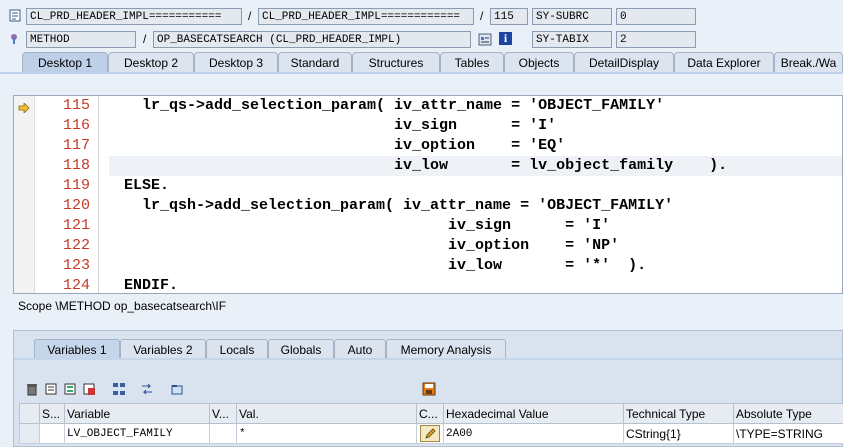 This screenshot has height=447, width=843. I want to click on row-selector, so click(29, 433).